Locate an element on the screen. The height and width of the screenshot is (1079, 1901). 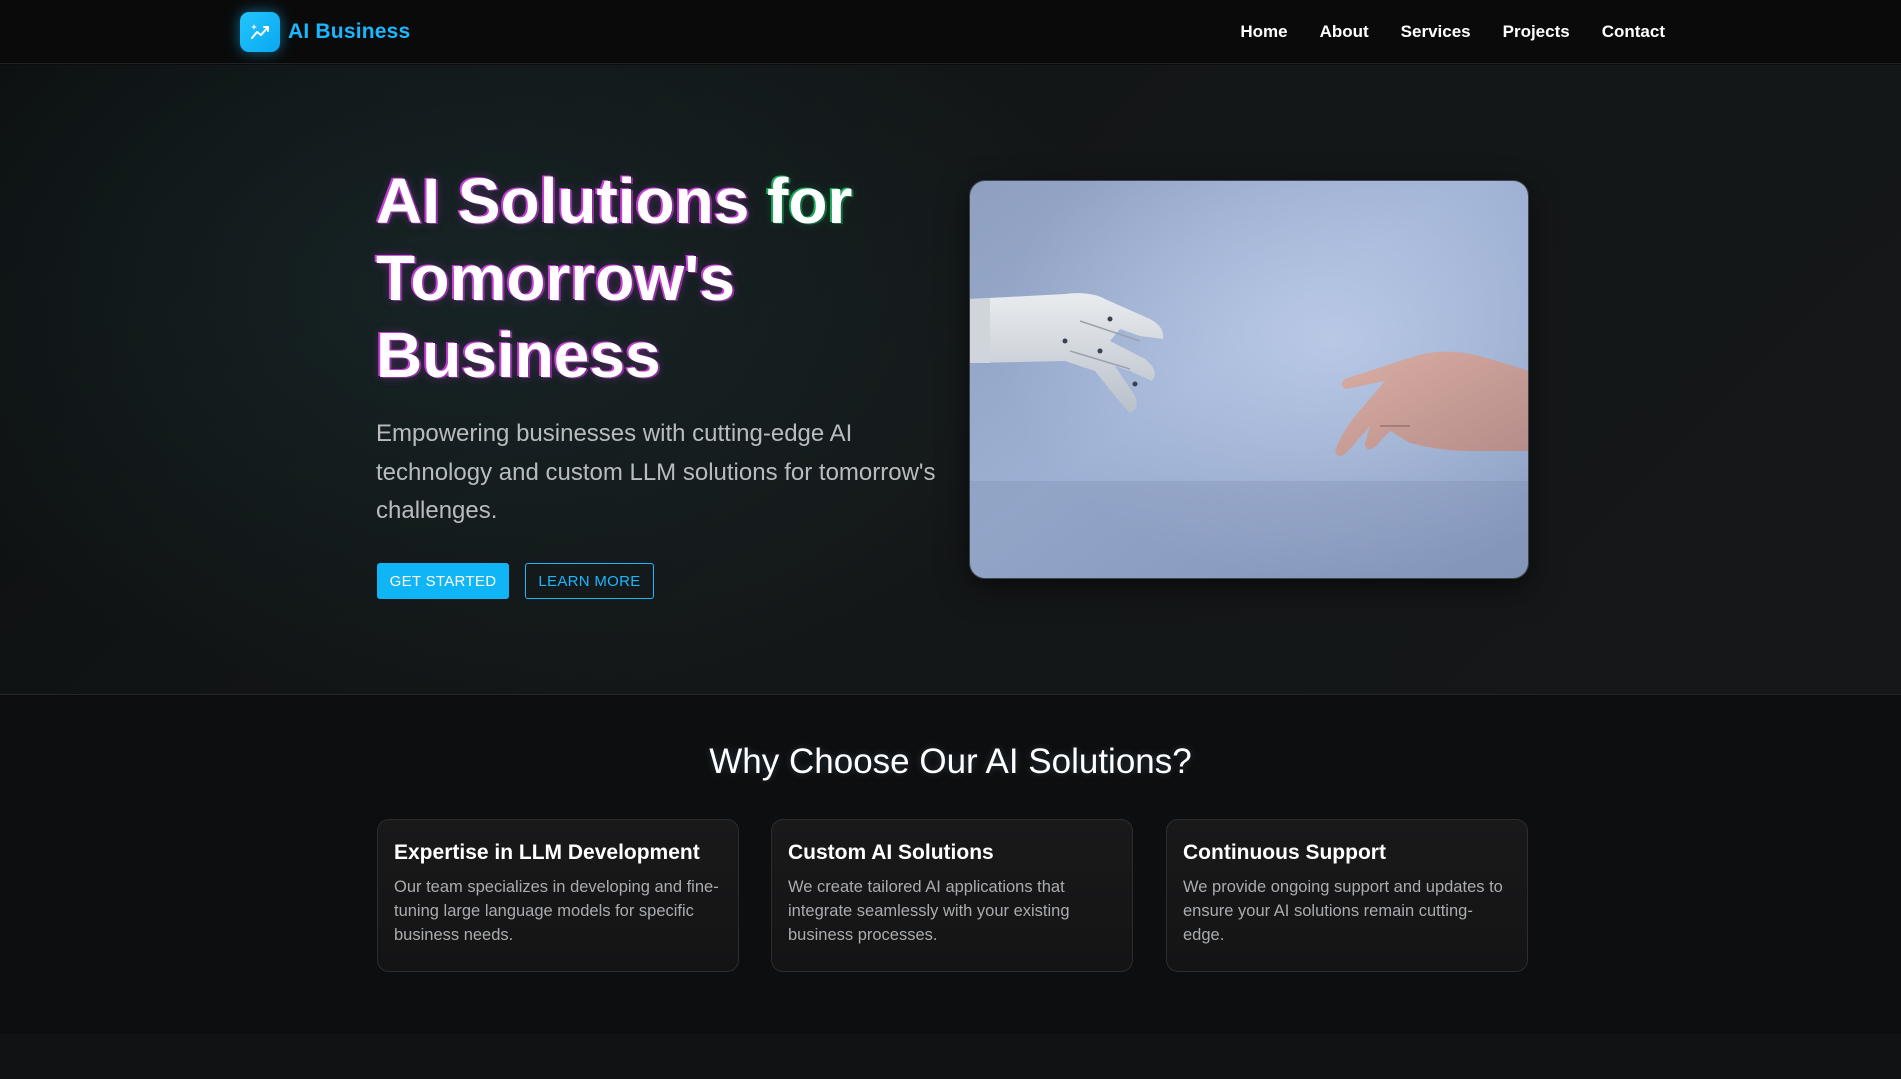
nav-services-link: Services is located at coordinates (1436, 32).